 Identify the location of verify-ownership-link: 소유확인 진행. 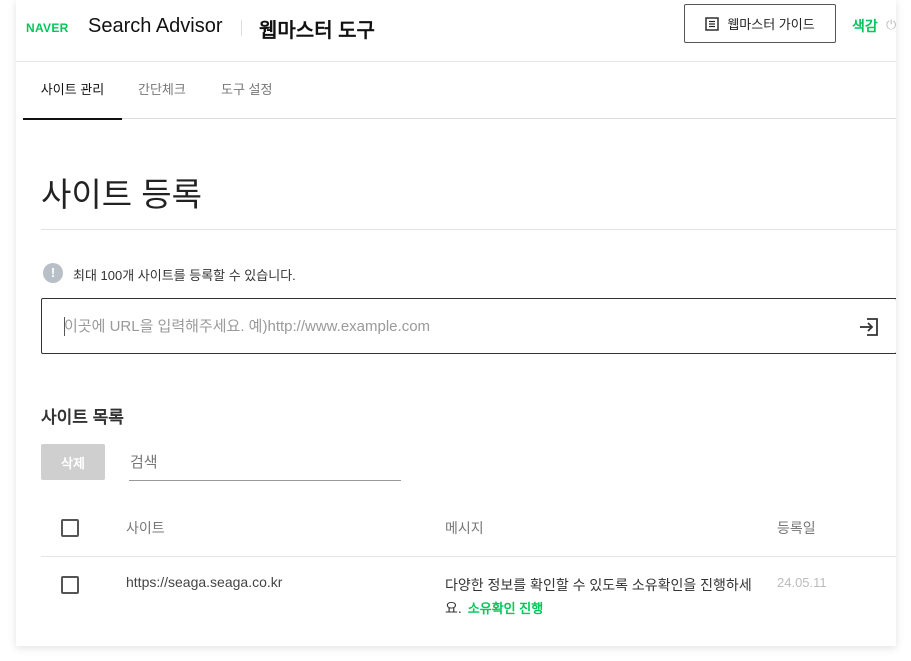
(505, 608).